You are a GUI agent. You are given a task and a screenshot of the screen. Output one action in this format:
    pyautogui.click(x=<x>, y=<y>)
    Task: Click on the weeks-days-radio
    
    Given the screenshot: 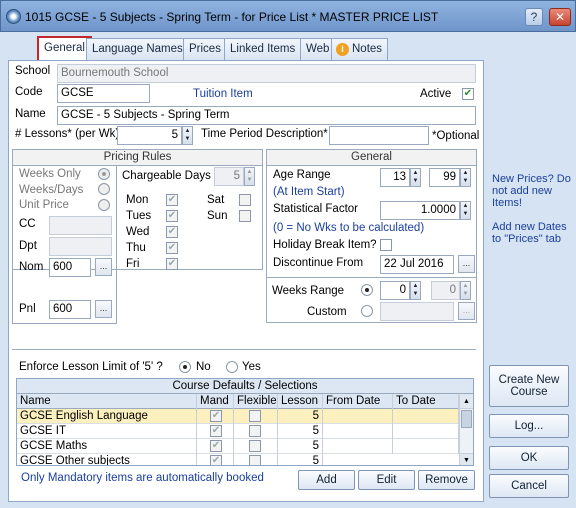 What is the action you would take?
    pyautogui.click(x=104, y=189)
    